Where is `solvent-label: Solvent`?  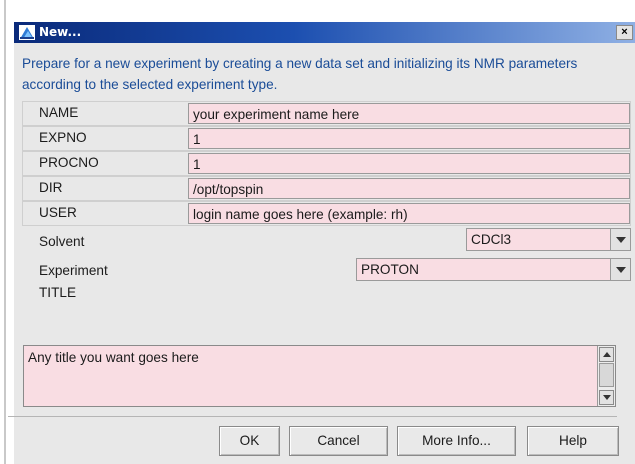
solvent-label: Solvent is located at coordinates (62, 241).